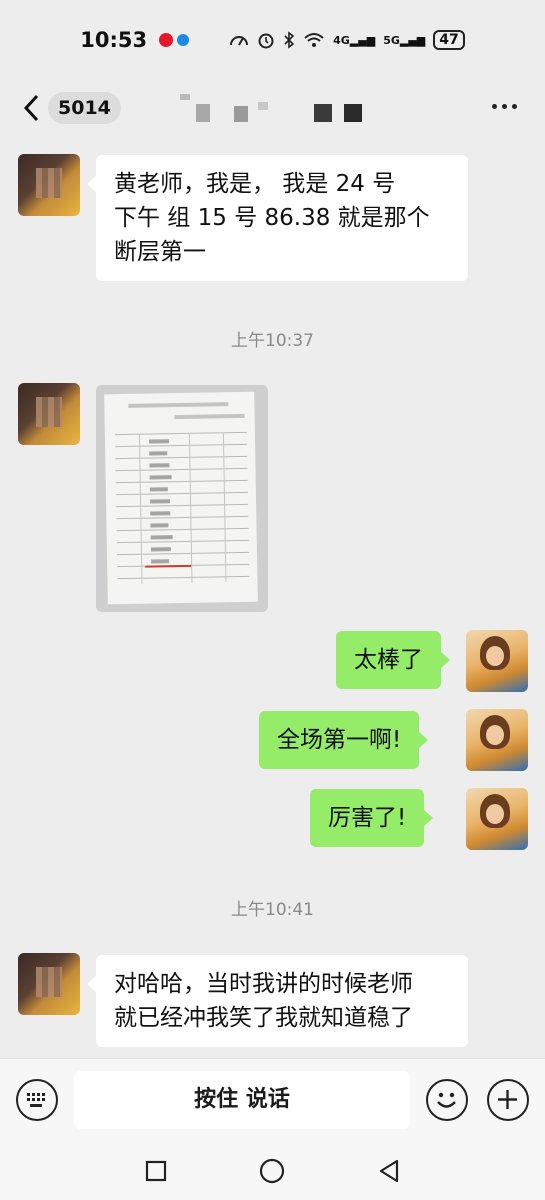  What do you see at coordinates (242, 1100) in the screenshot?
I see `hold-to-talk-button: 按住 说话` at bounding box center [242, 1100].